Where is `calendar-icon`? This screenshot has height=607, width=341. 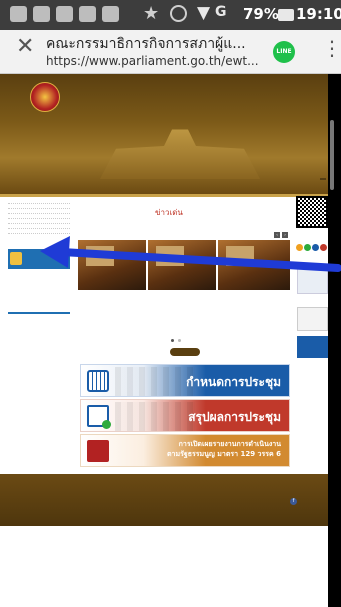 calendar-icon is located at coordinates (98, 381).